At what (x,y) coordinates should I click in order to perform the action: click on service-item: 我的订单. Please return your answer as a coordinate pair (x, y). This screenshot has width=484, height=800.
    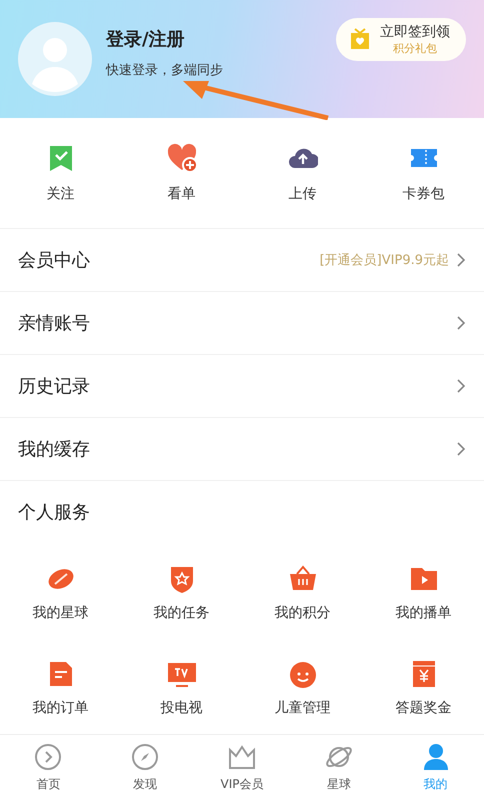
    Looking at the image, I should click on (60, 686).